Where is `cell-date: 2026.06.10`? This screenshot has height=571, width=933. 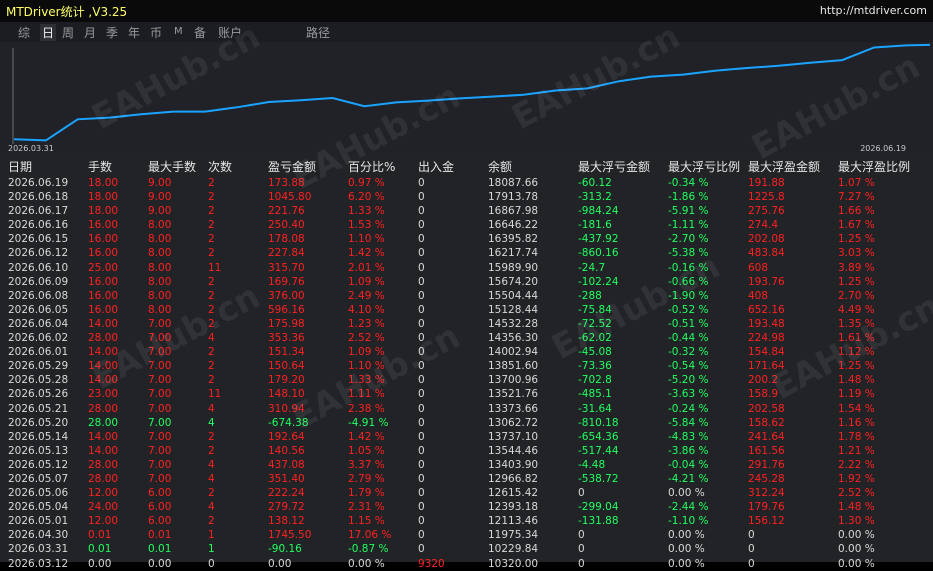
cell-date: 2026.06.10 is located at coordinates (38, 267).